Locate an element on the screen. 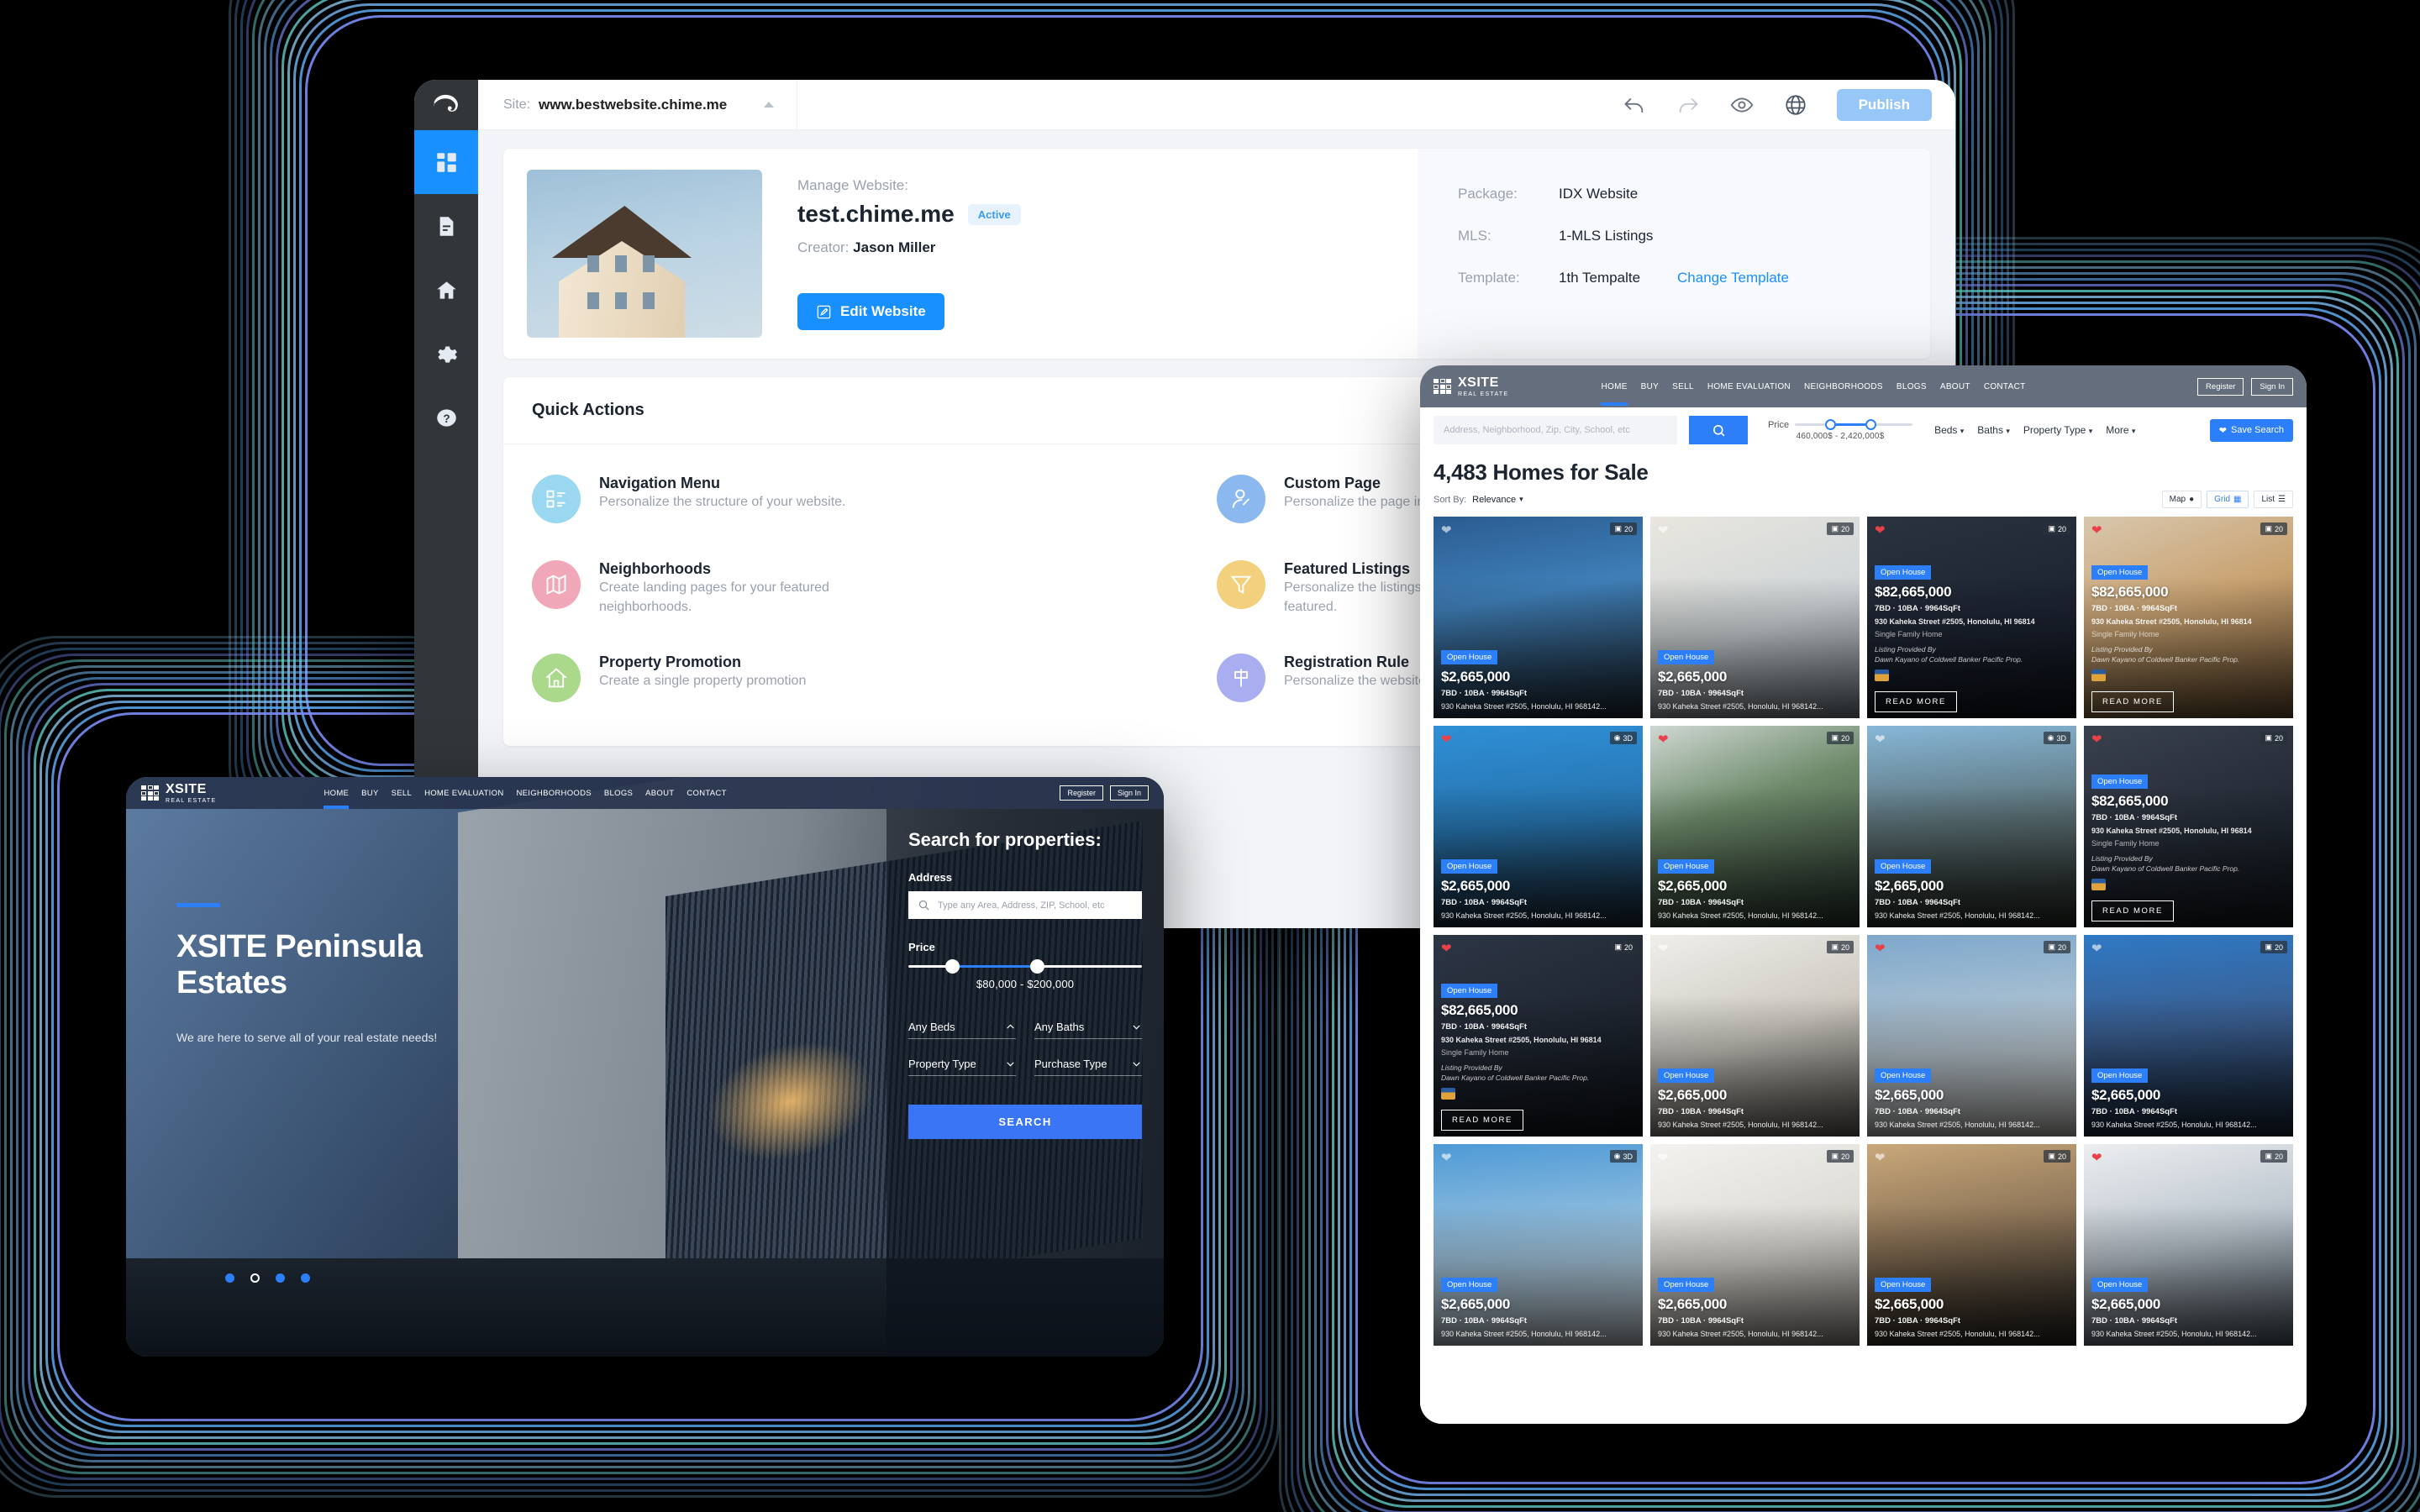  topbar-actions: Publish is located at coordinates (1789, 104).